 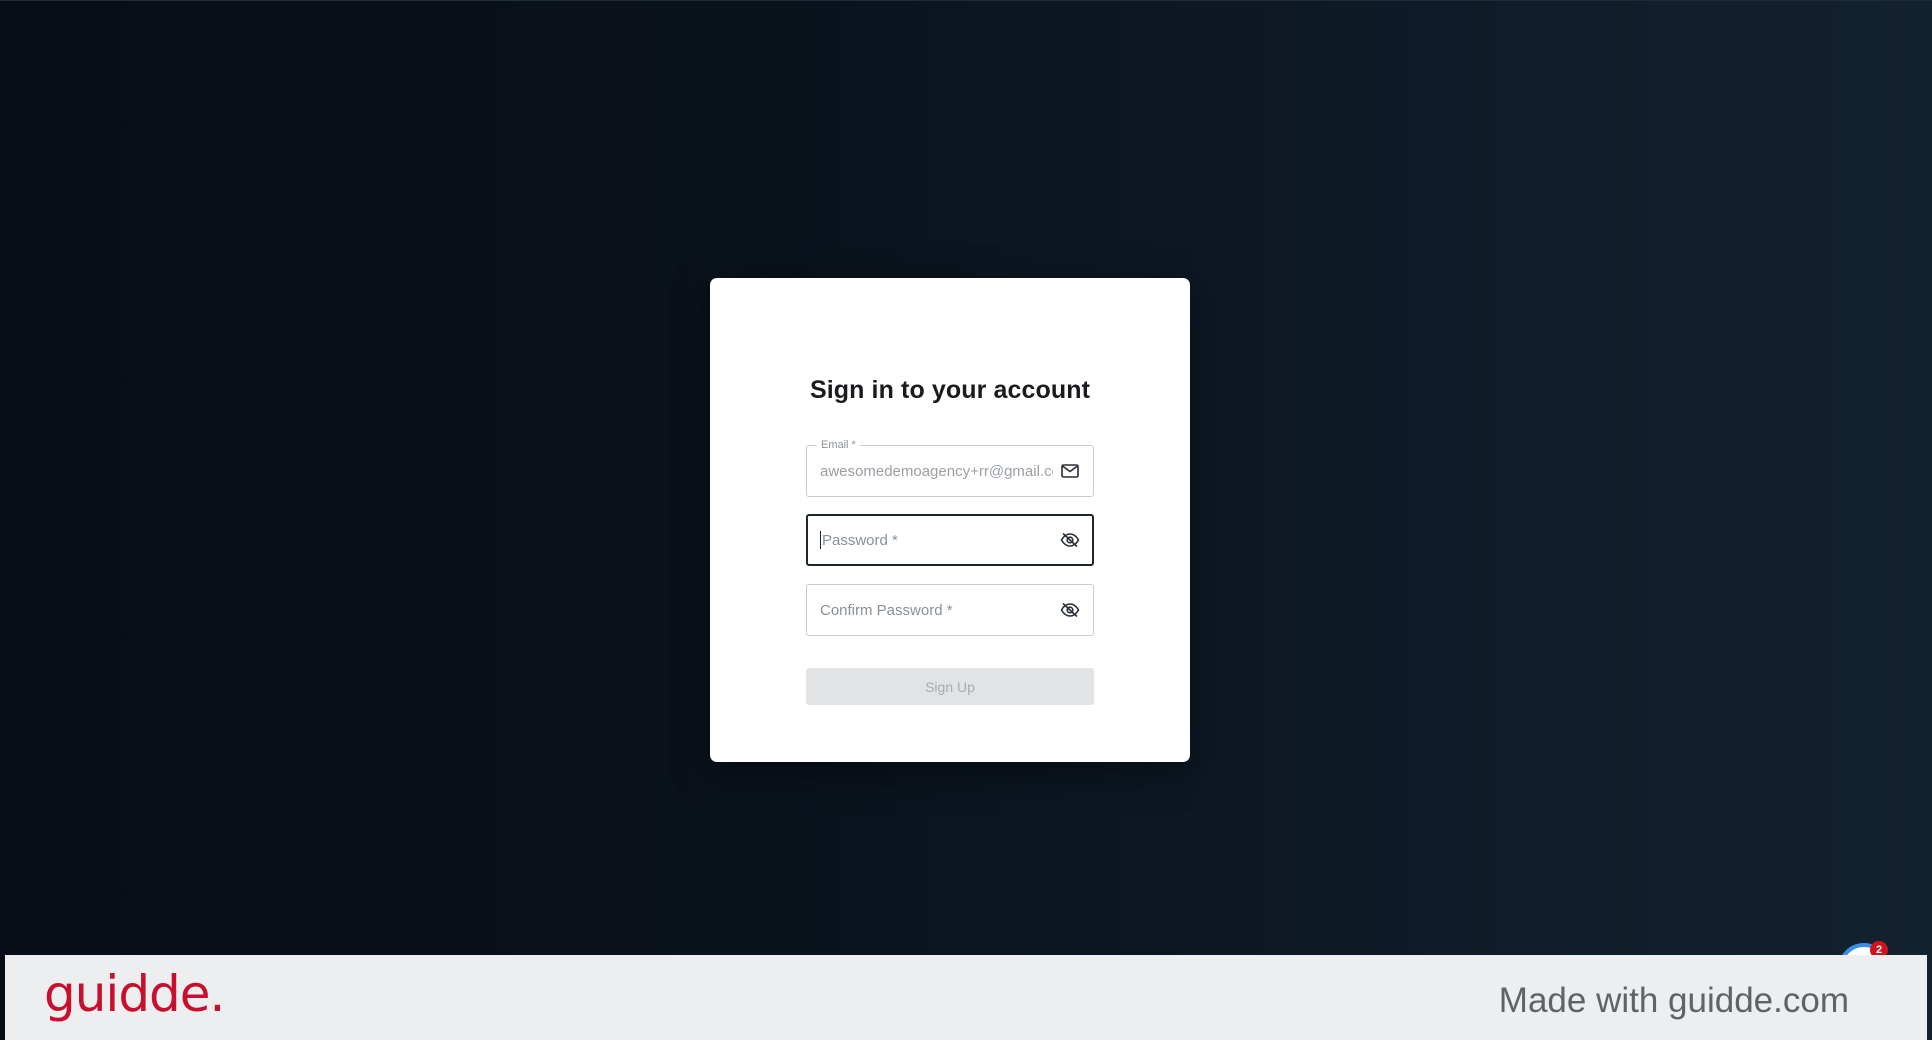 What do you see at coordinates (966, 997) in the screenshot?
I see `footer-banner: guidde. Made with guidde.com` at bounding box center [966, 997].